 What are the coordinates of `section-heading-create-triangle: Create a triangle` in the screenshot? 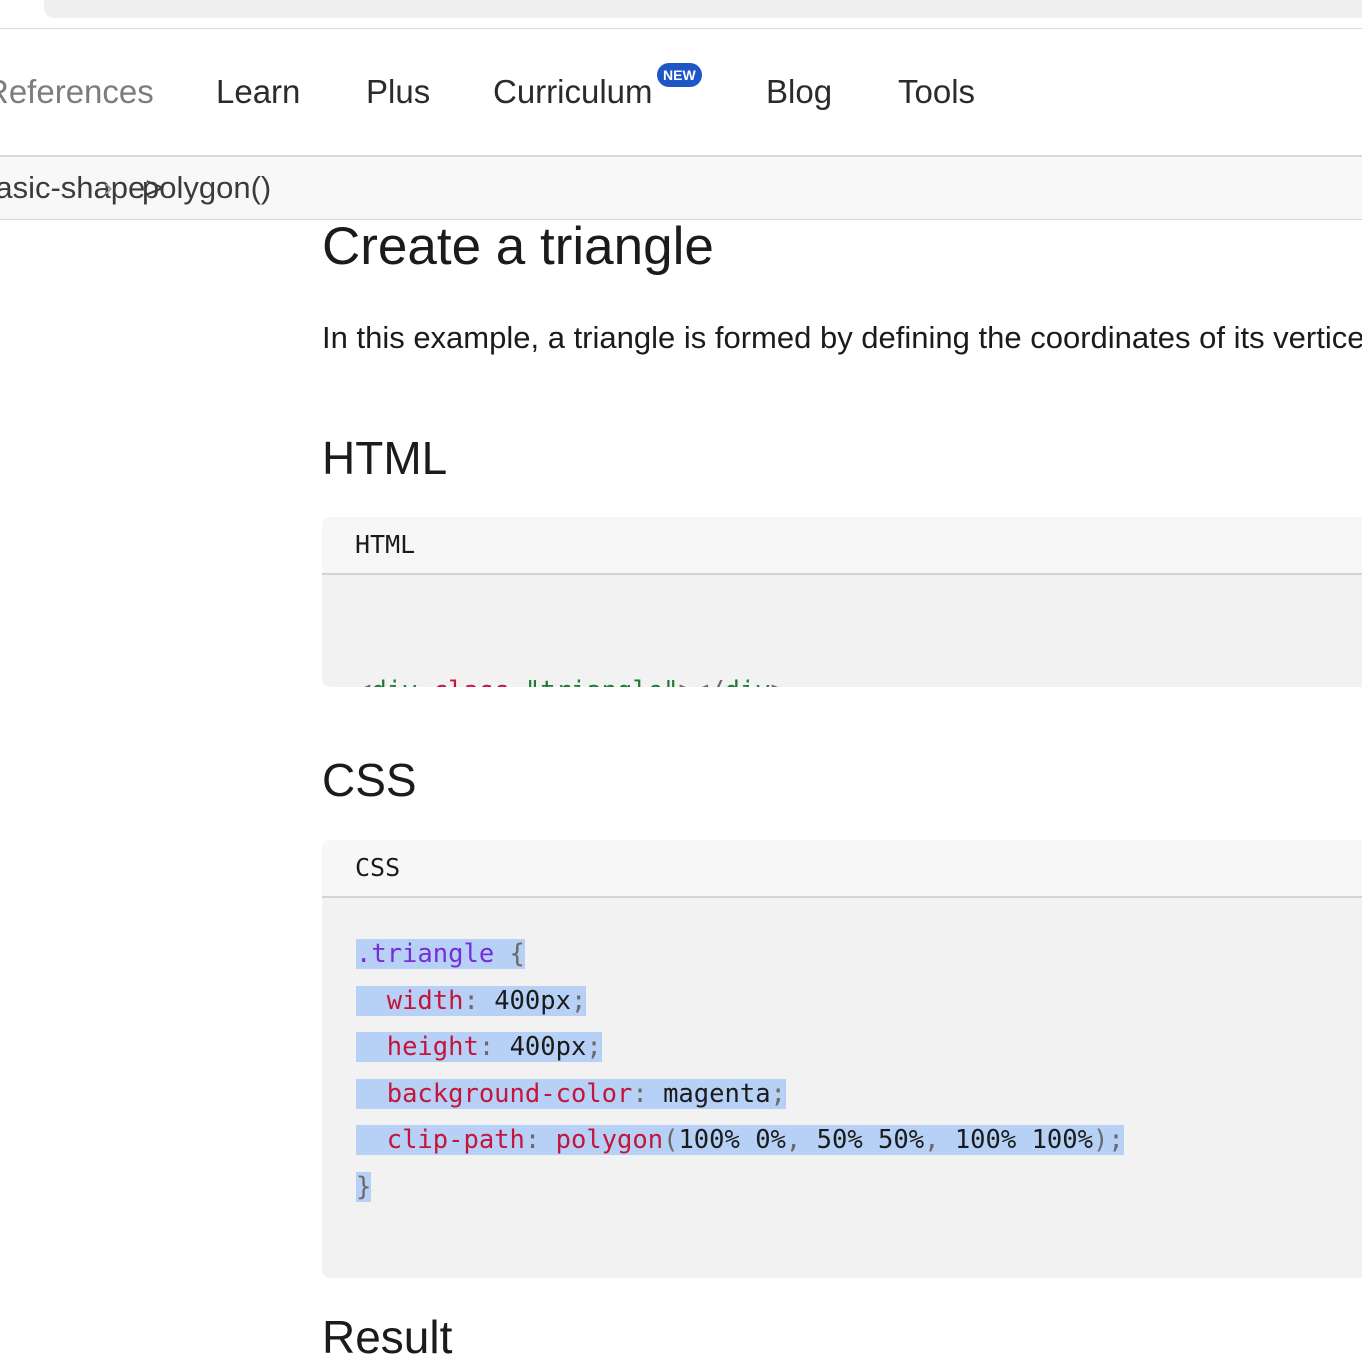 It's located at (518, 246).